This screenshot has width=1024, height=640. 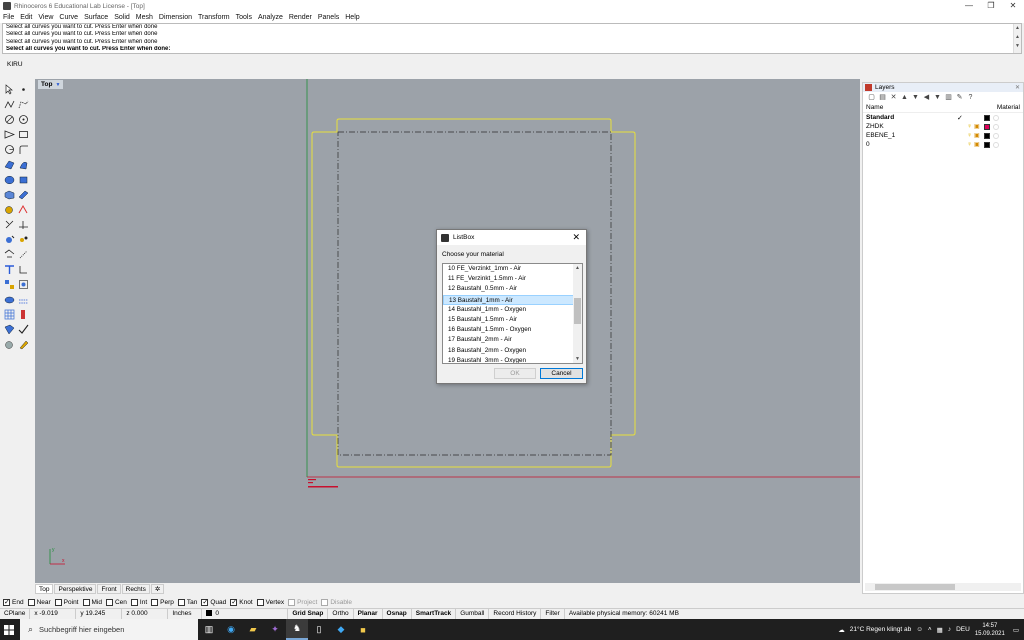 What do you see at coordinates (508, 351) in the screenshot?
I see `list-item: 18 Baustahl_2mm - Oxygen` at bounding box center [508, 351].